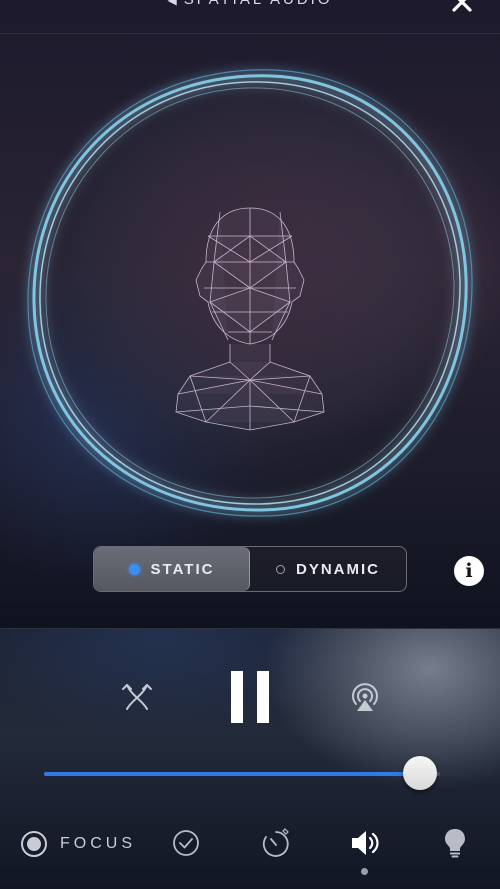 The image size is (500, 889). Describe the element at coordinates (34, 844) in the screenshot. I see `focus-icon` at that location.